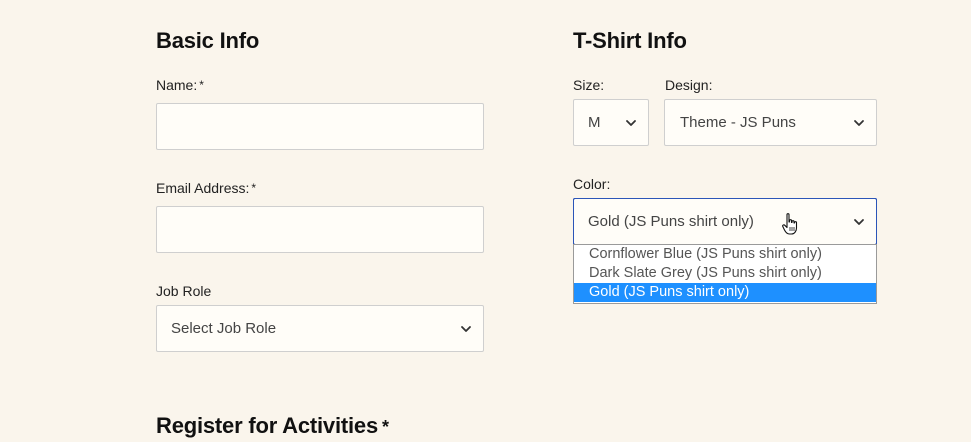  What do you see at coordinates (611, 122) in the screenshot?
I see `size-select: M` at bounding box center [611, 122].